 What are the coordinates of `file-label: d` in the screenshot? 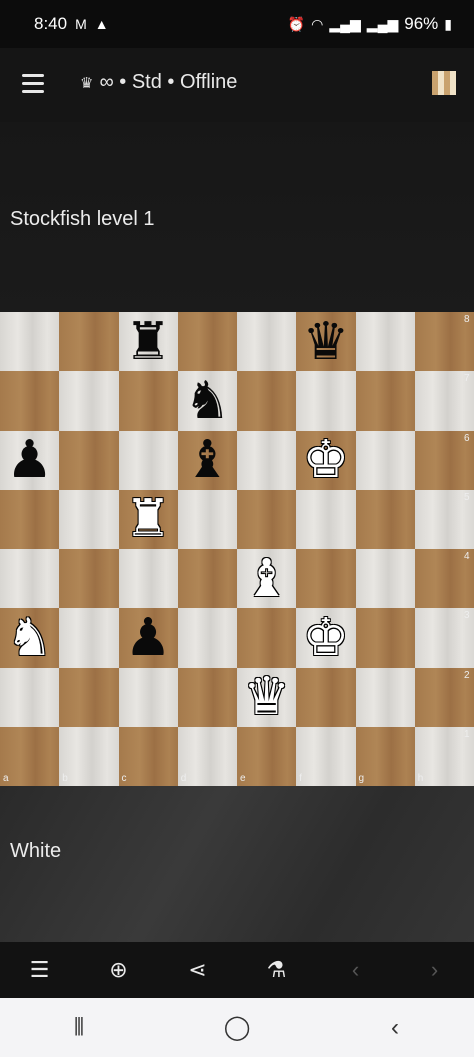 It's located at (183, 778).